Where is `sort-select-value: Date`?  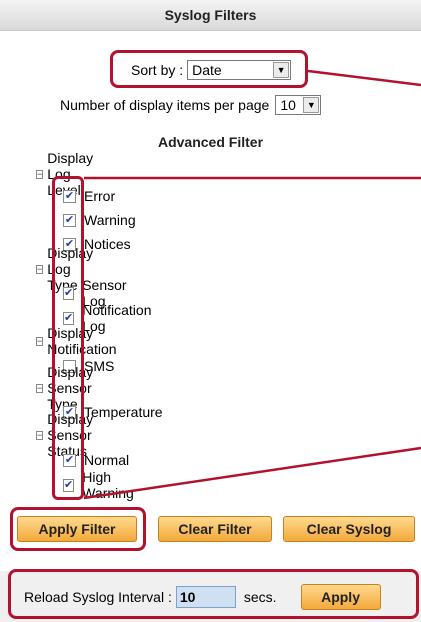 sort-select-value: Date is located at coordinates (207, 70).